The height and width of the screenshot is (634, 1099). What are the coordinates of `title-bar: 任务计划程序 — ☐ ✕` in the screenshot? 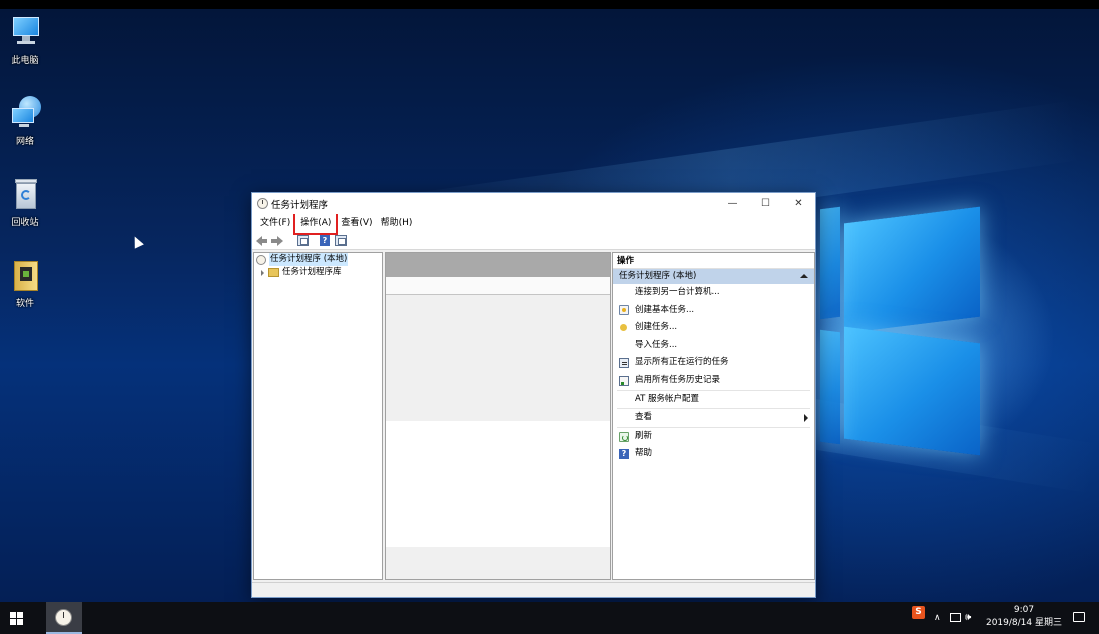 It's located at (533, 203).